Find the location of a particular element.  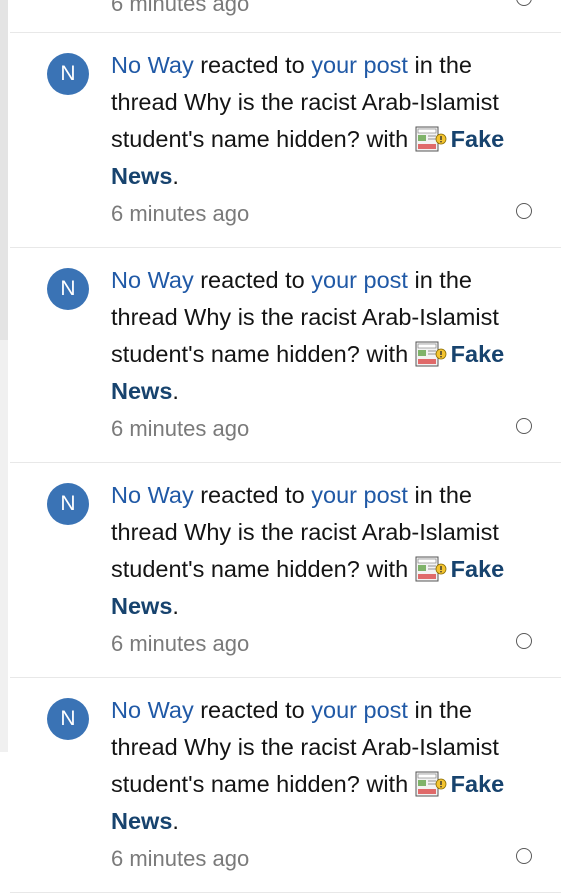

page-edge-bar-lower is located at coordinates (4, 546).